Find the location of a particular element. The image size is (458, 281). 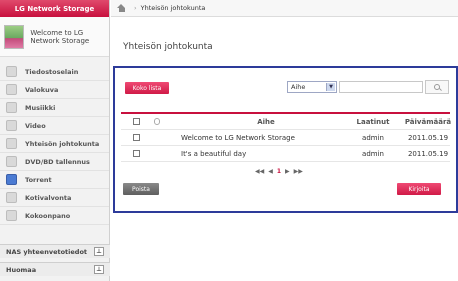

sidebar-item-yhteison-johtokunta: Yhteisön johtokunta is located at coordinates (54, 144).